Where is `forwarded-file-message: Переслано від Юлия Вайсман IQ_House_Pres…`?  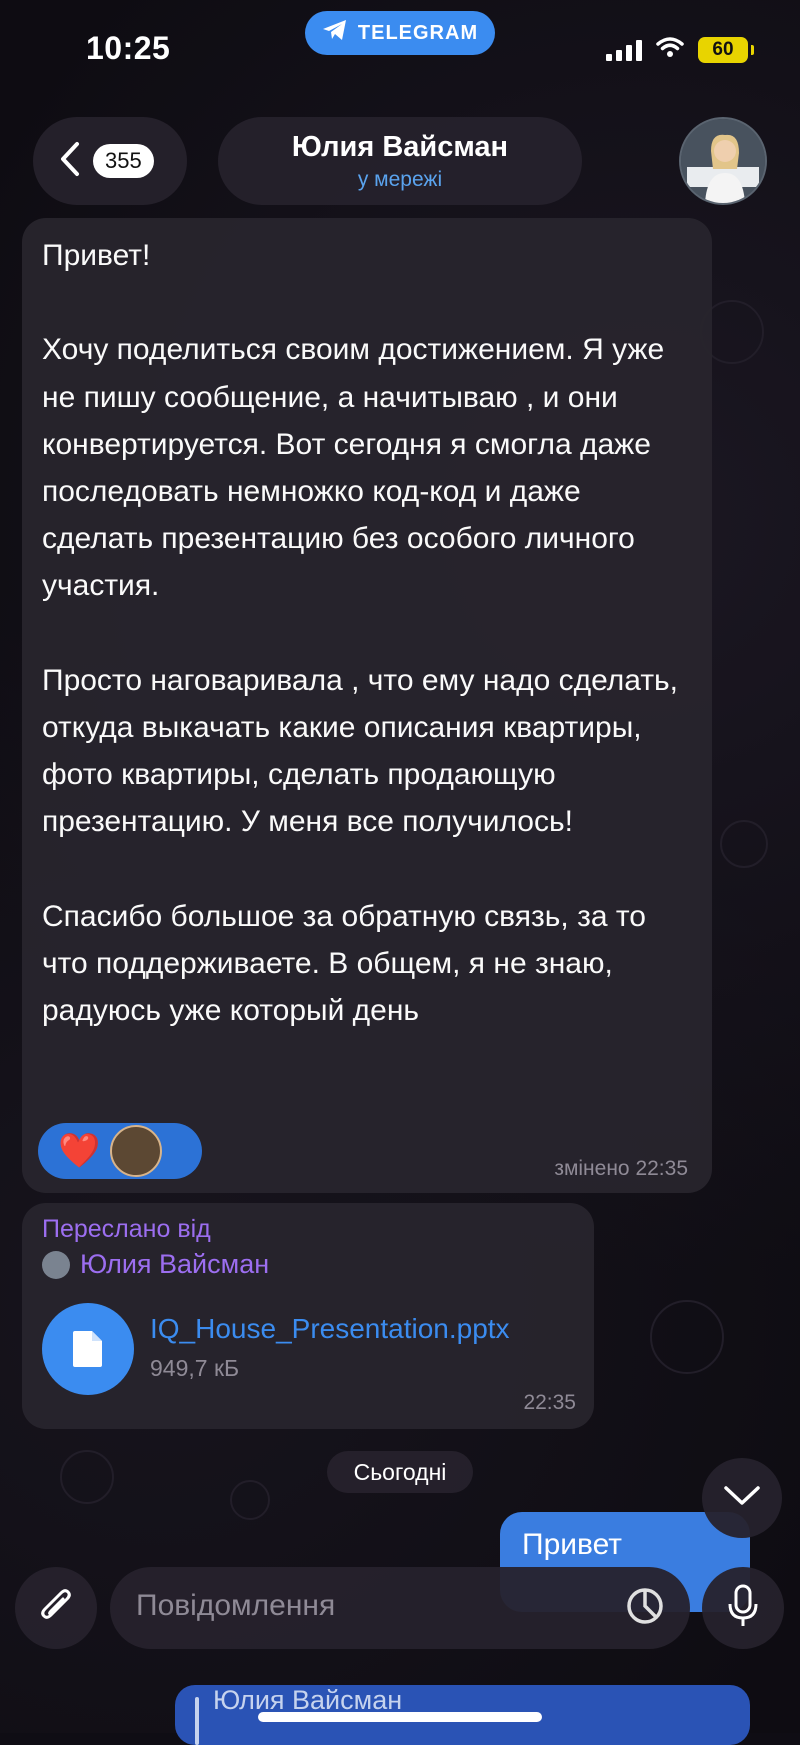 forwarded-file-message: Переслано від Юлия Вайсман IQ_House_Pres… is located at coordinates (308, 1316).